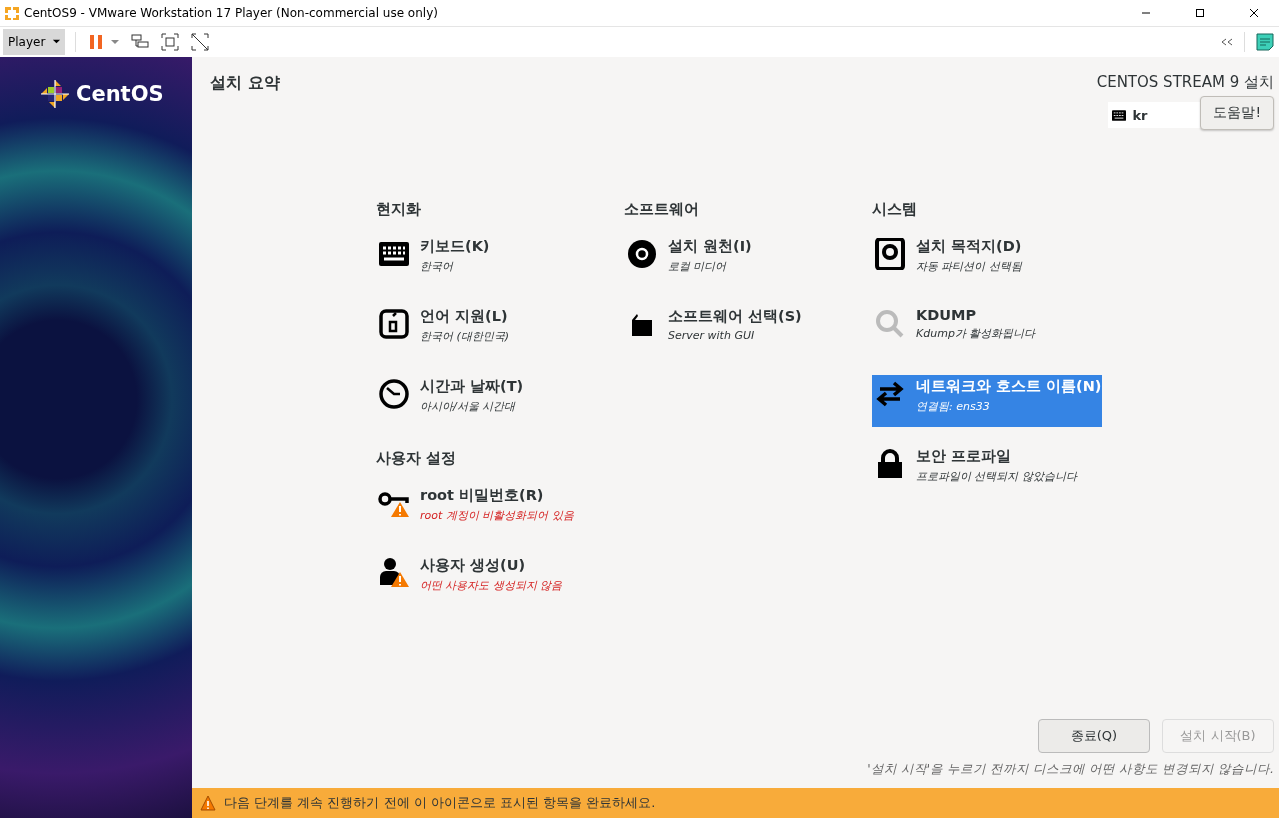 This screenshot has width=1279, height=818. I want to click on spoke-status: 연결됨: ens33, so click(953, 406).